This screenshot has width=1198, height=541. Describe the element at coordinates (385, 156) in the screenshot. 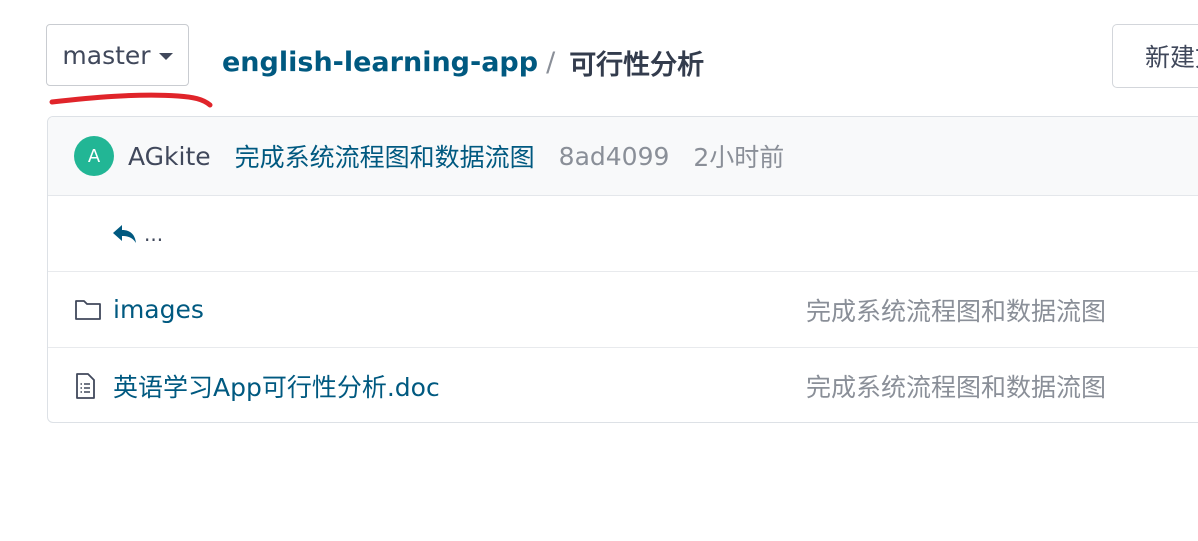

I see `commit-message-link: 完成系统流程图和数据流图` at that location.